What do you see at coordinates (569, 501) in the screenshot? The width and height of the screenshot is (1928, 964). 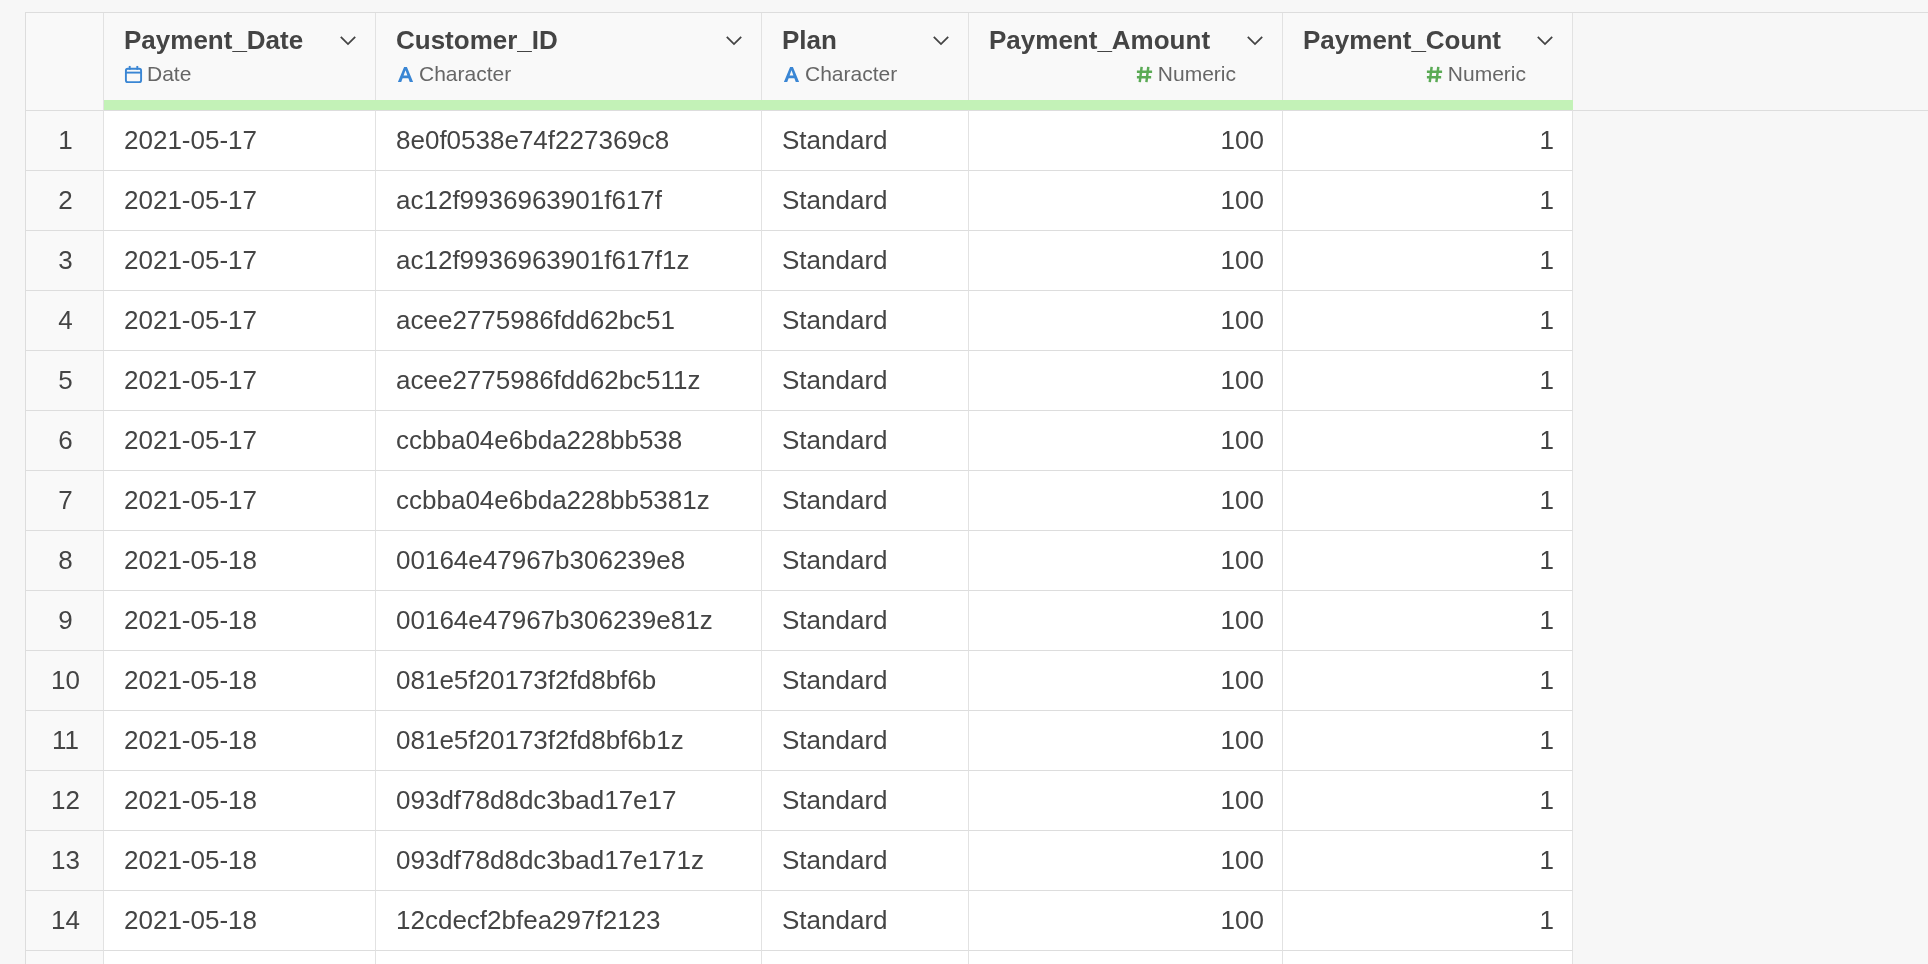 I see `table-cell: ccbba04e6bda228bb5381z` at bounding box center [569, 501].